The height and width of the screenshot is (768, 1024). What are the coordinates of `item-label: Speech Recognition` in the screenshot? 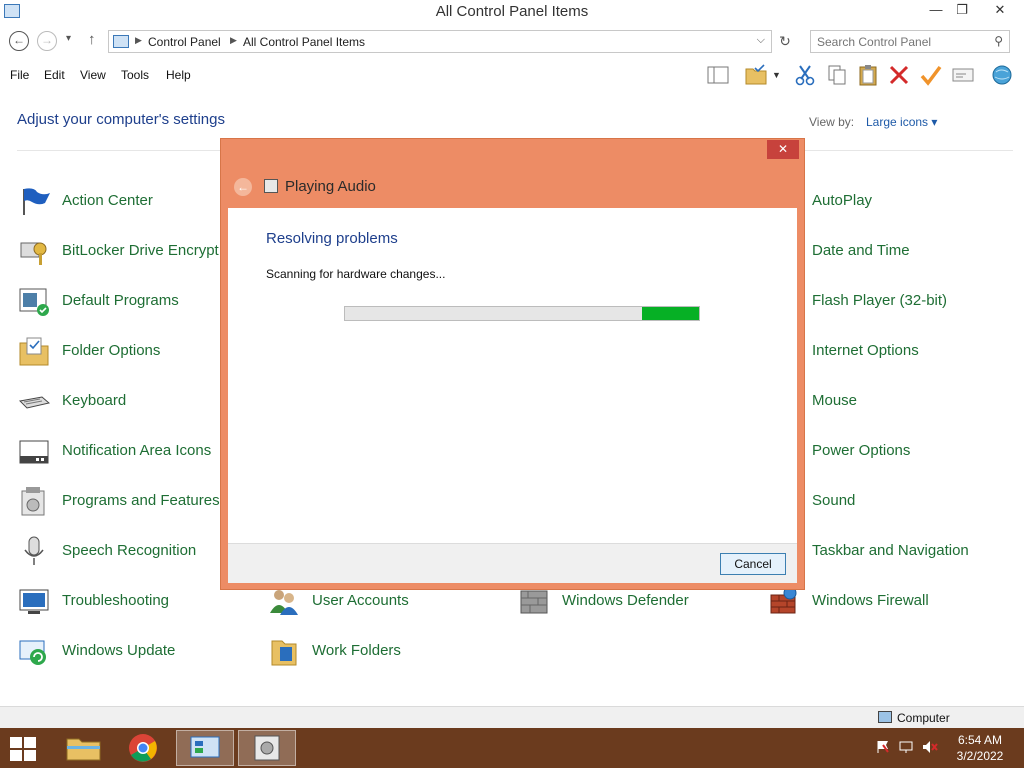 It's located at (129, 550).